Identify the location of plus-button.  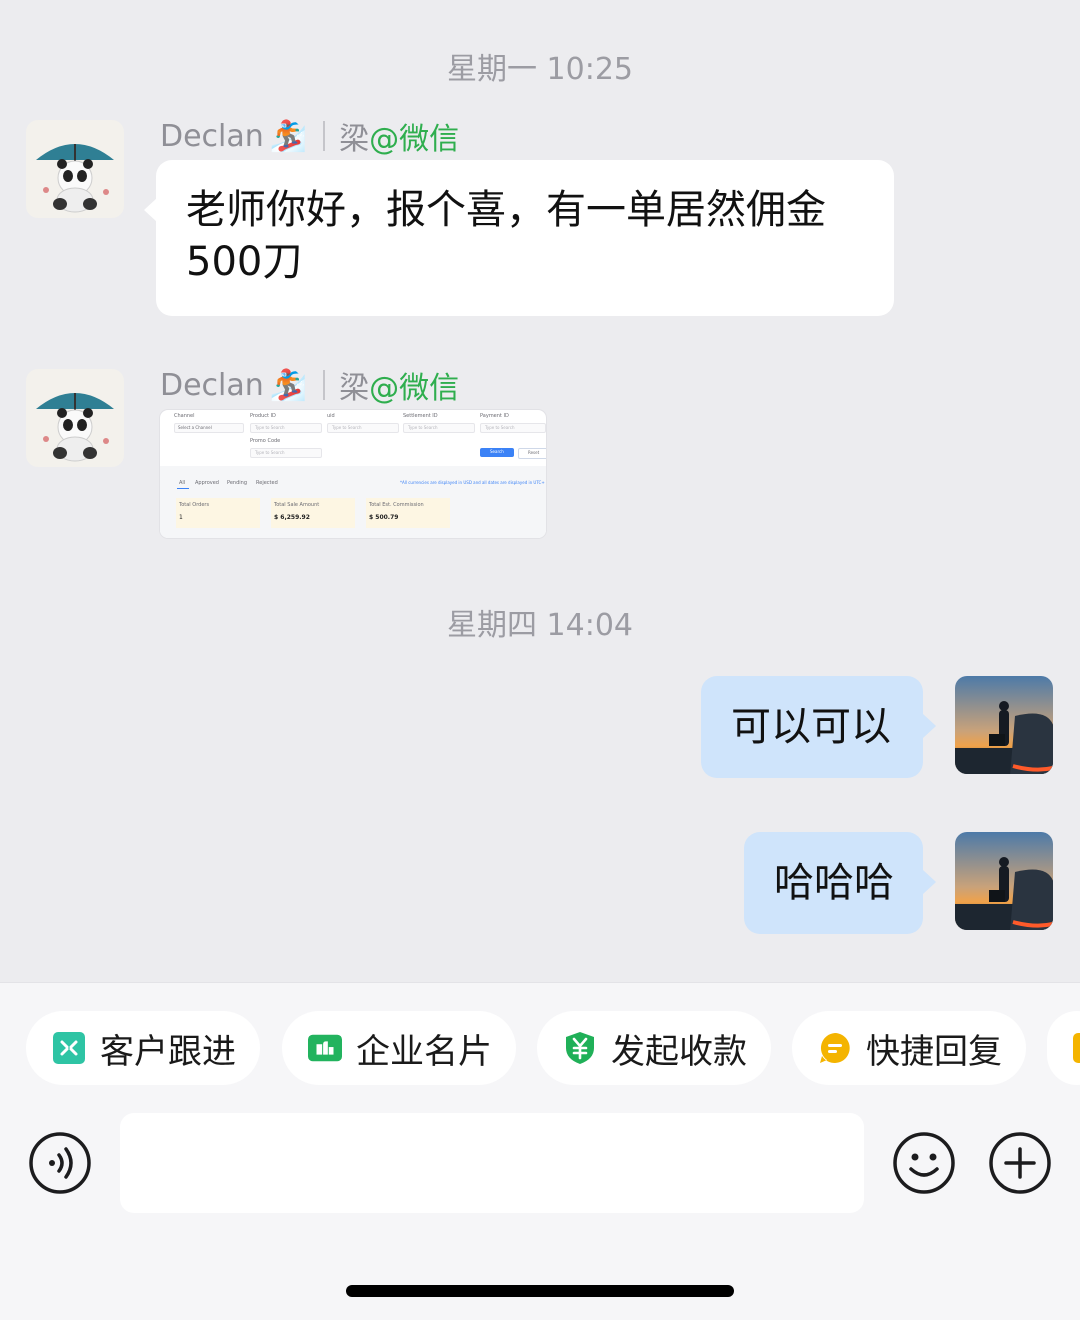
(1020, 1163).